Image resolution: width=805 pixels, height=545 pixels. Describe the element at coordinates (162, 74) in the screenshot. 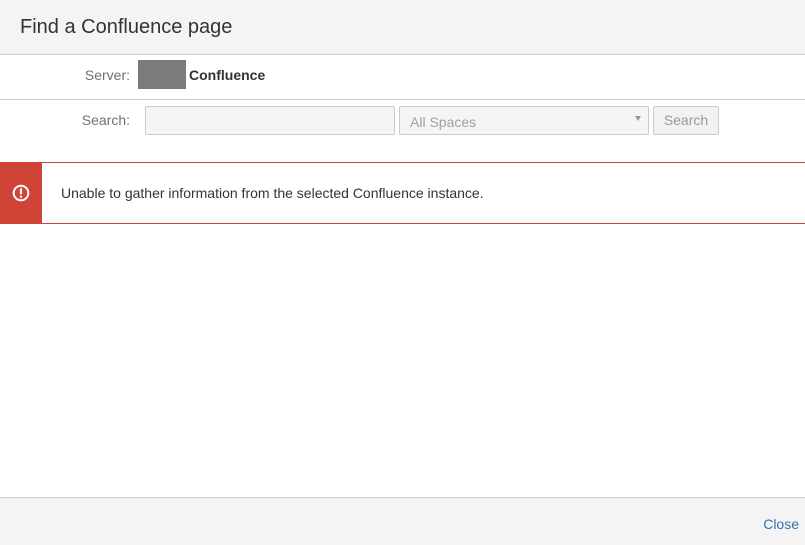

I see `server-avatar` at that location.